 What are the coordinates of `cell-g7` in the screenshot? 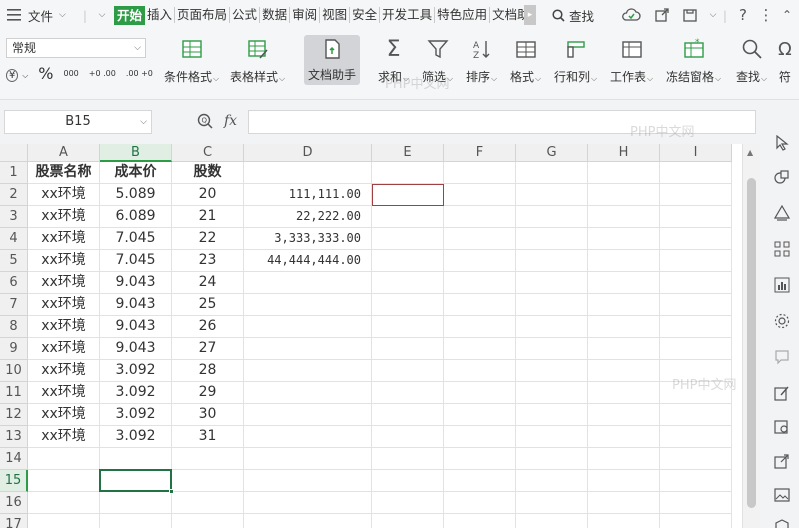 It's located at (552, 305).